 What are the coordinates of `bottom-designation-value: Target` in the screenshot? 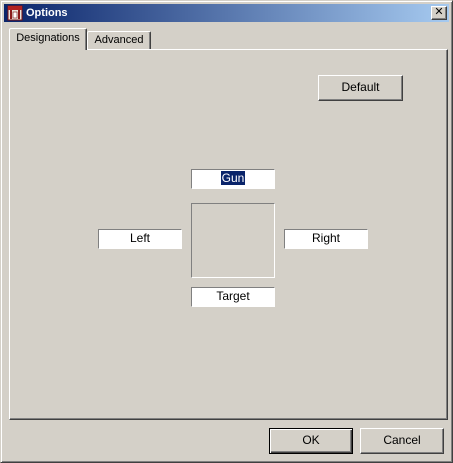 It's located at (233, 296).